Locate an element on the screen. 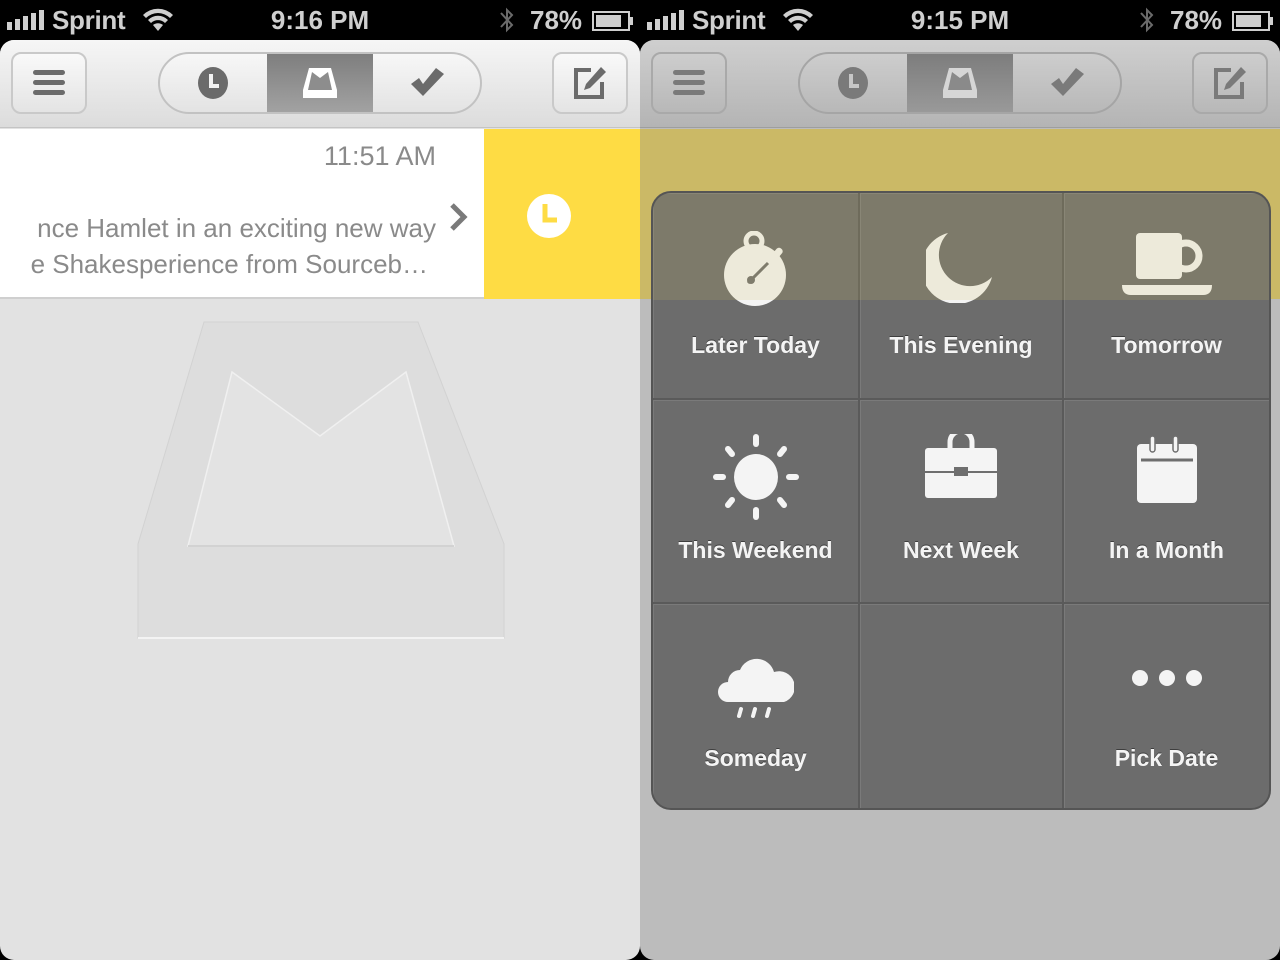 The image size is (1280, 960). snooze-option-label: Later Today is located at coordinates (755, 345).